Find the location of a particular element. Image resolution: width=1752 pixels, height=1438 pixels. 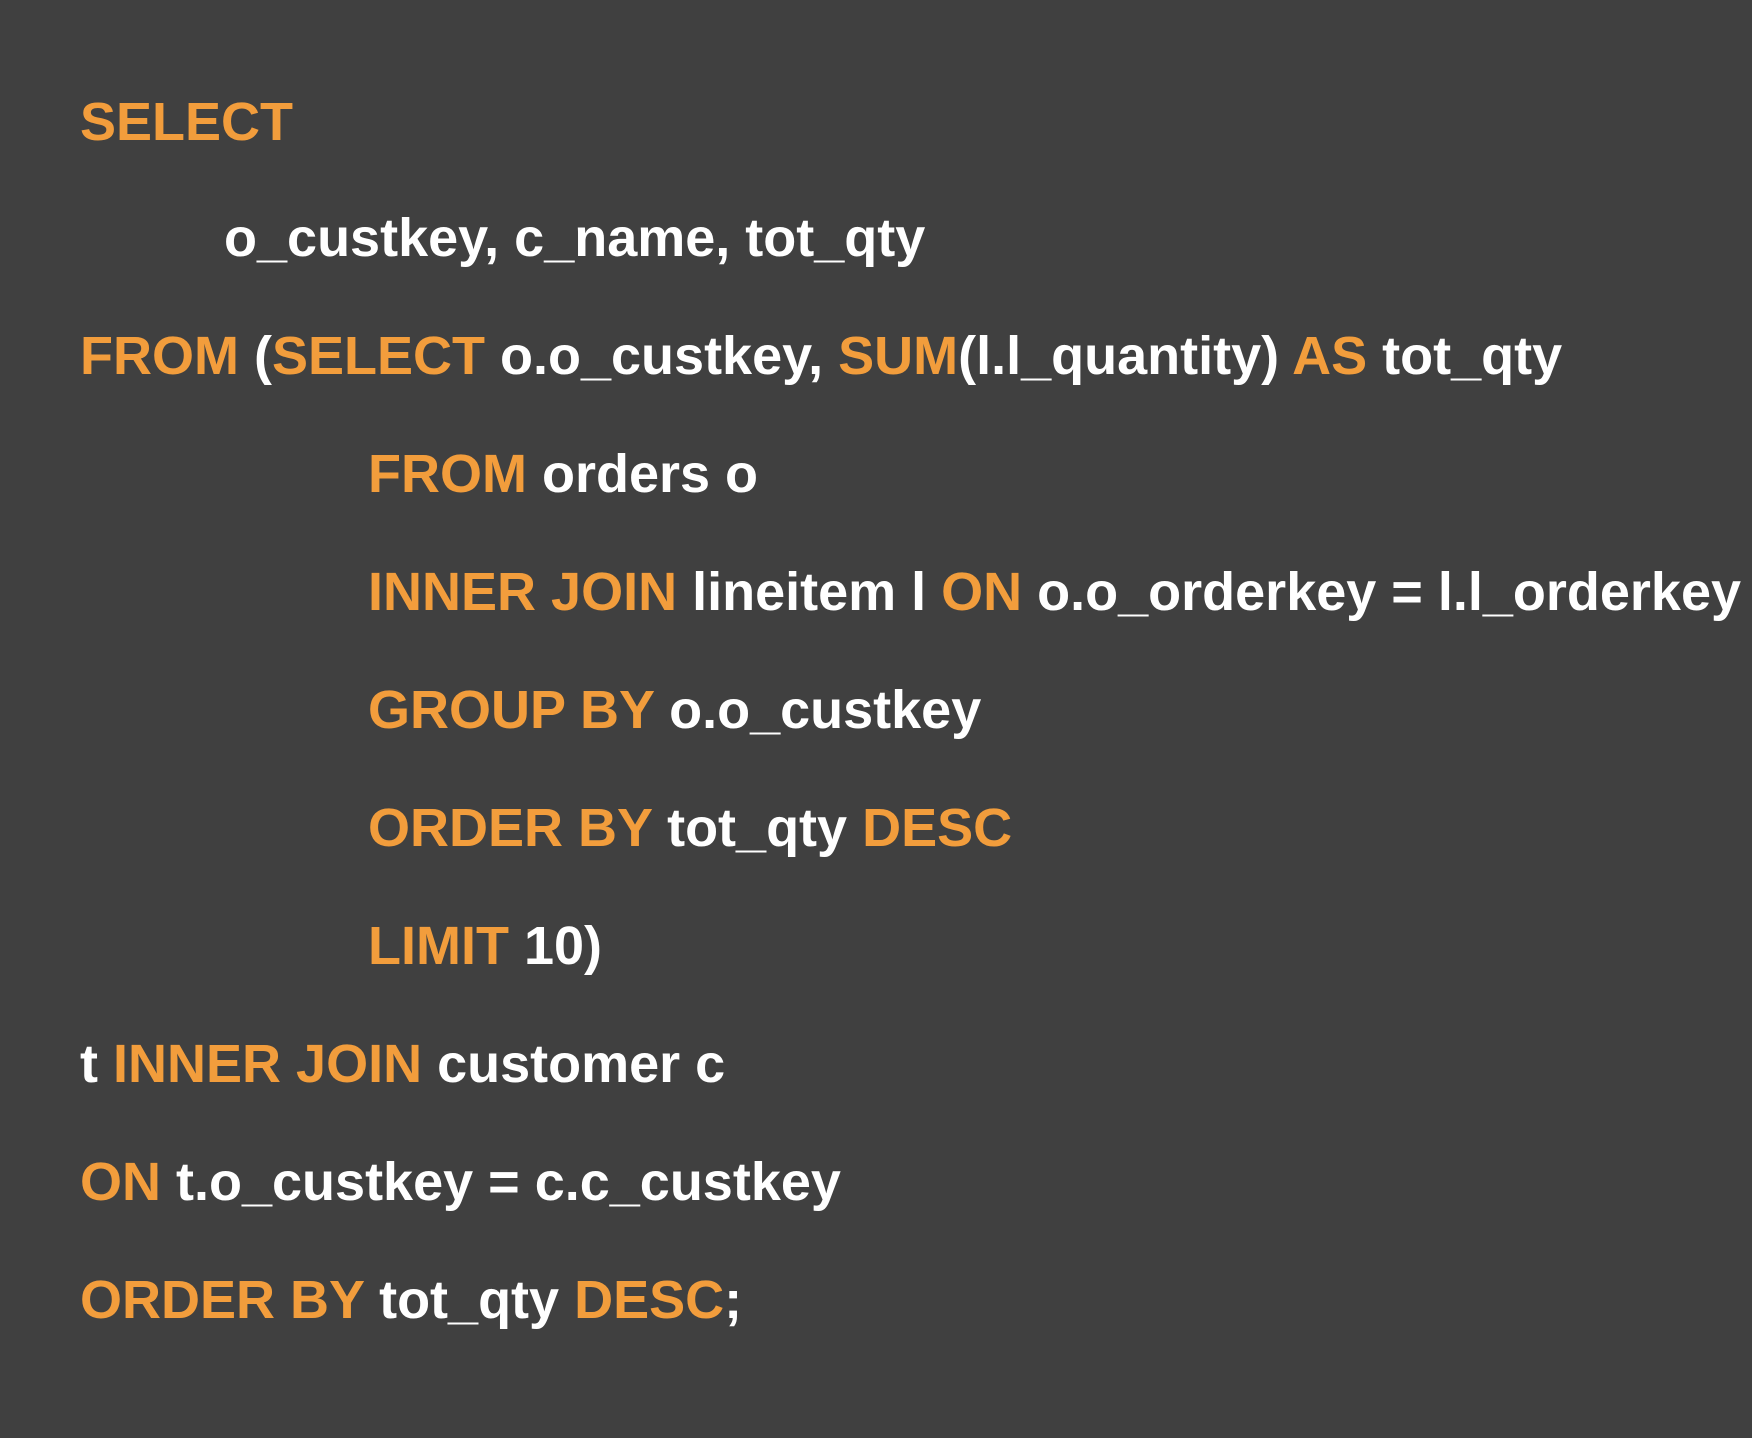

code-line-10: ON t.o_custkey = c.c_custkey is located at coordinates (430, 1152).